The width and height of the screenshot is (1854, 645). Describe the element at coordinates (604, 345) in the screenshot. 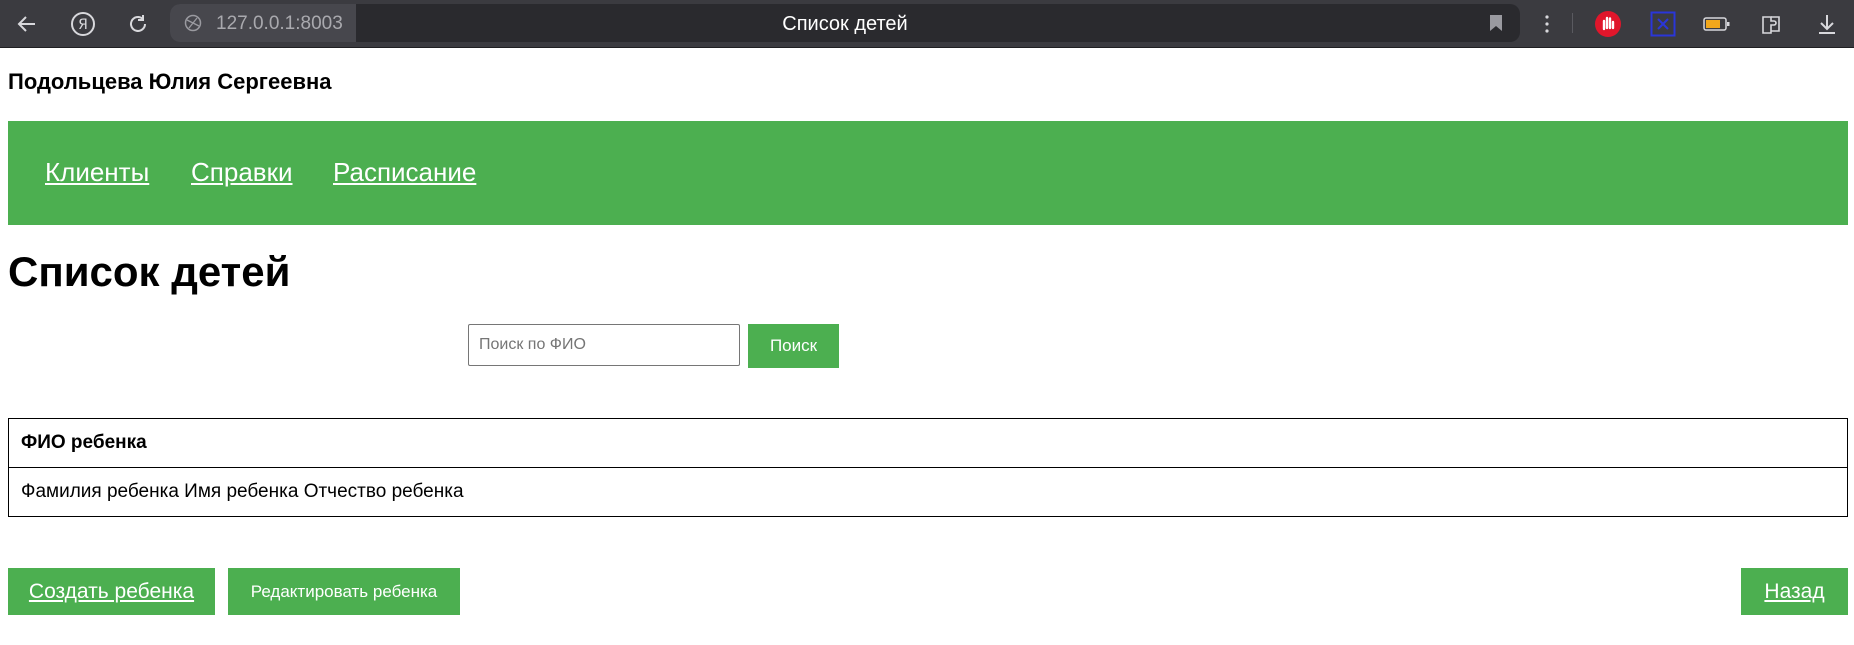

I see `search-input` at that location.